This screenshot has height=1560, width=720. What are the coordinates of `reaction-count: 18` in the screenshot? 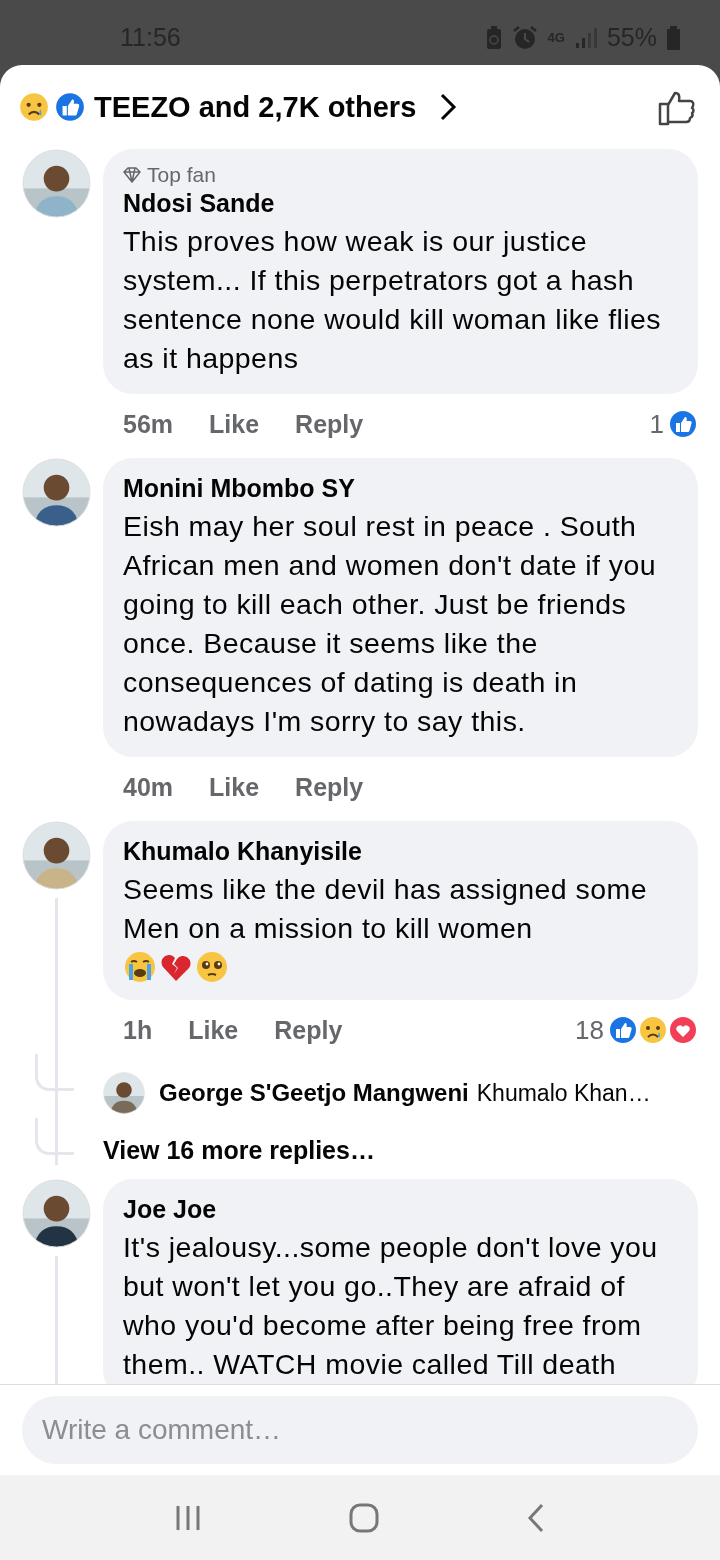 It's located at (589, 1030).